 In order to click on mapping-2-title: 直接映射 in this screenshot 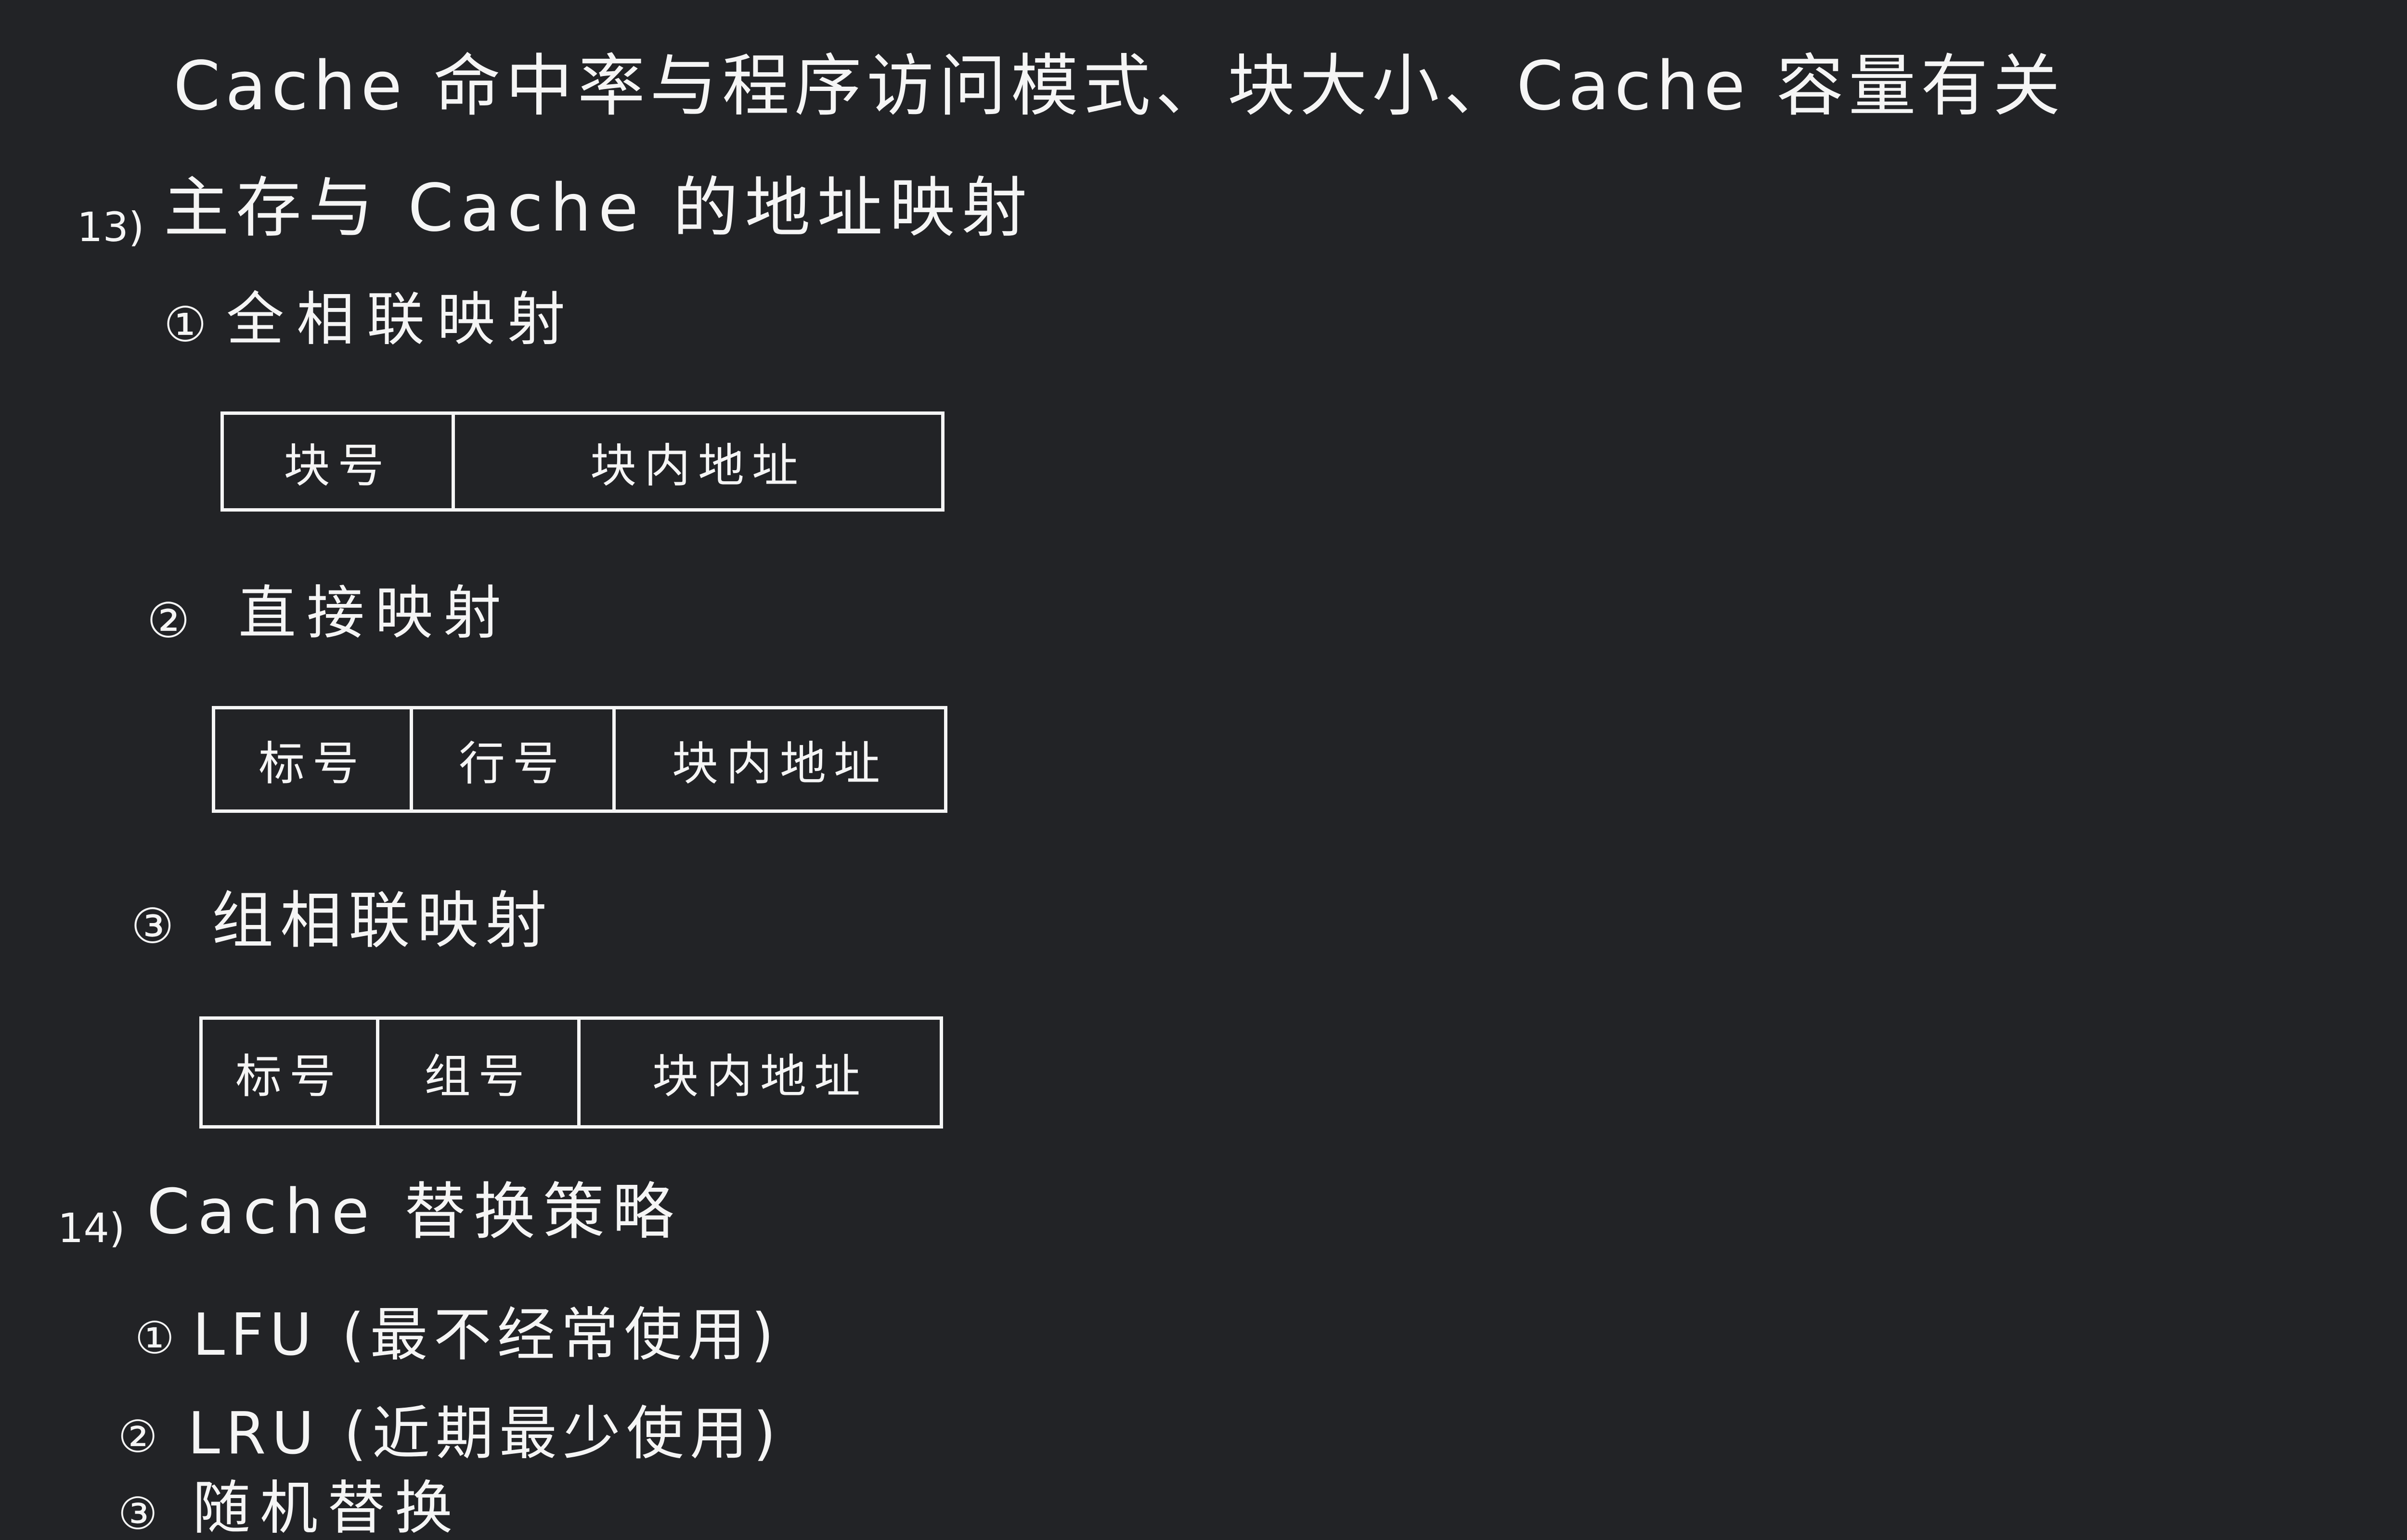, I will do `click(375, 613)`.